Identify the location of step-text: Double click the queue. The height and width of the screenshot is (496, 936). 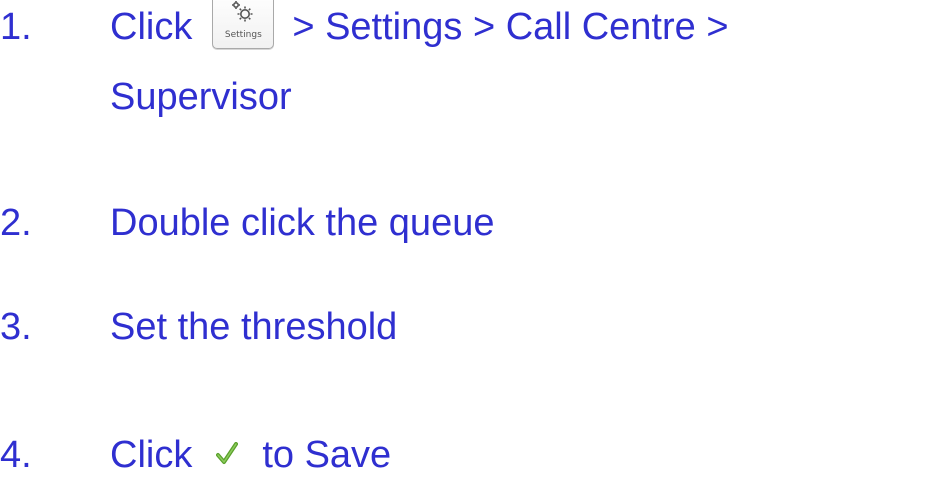
(302, 223).